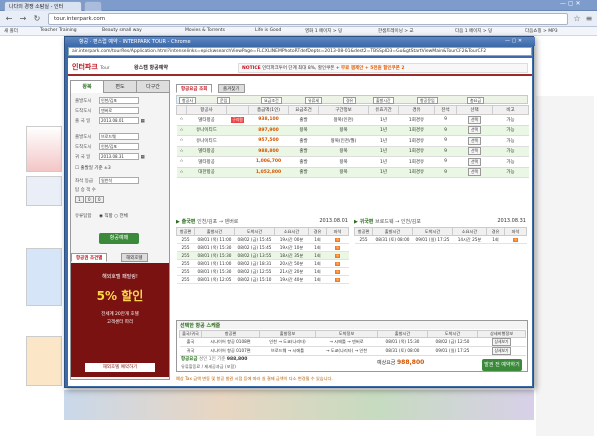 This screenshot has width=597, height=436. What do you see at coordinates (79, 199) in the screenshot?
I see `adults-field: 1` at bounding box center [79, 199].